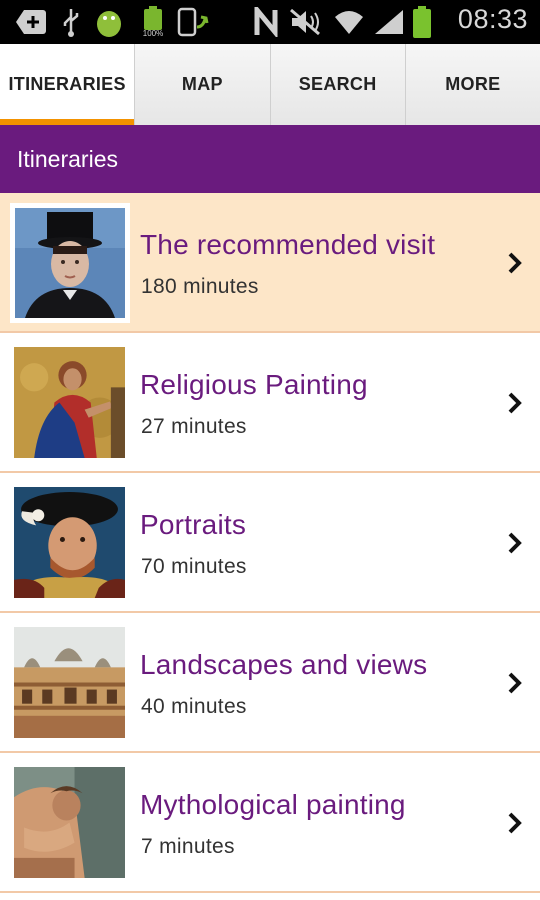 The height and width of the screenshot is (900, 540). I want to click on nfc-icon, so click(267, 22).